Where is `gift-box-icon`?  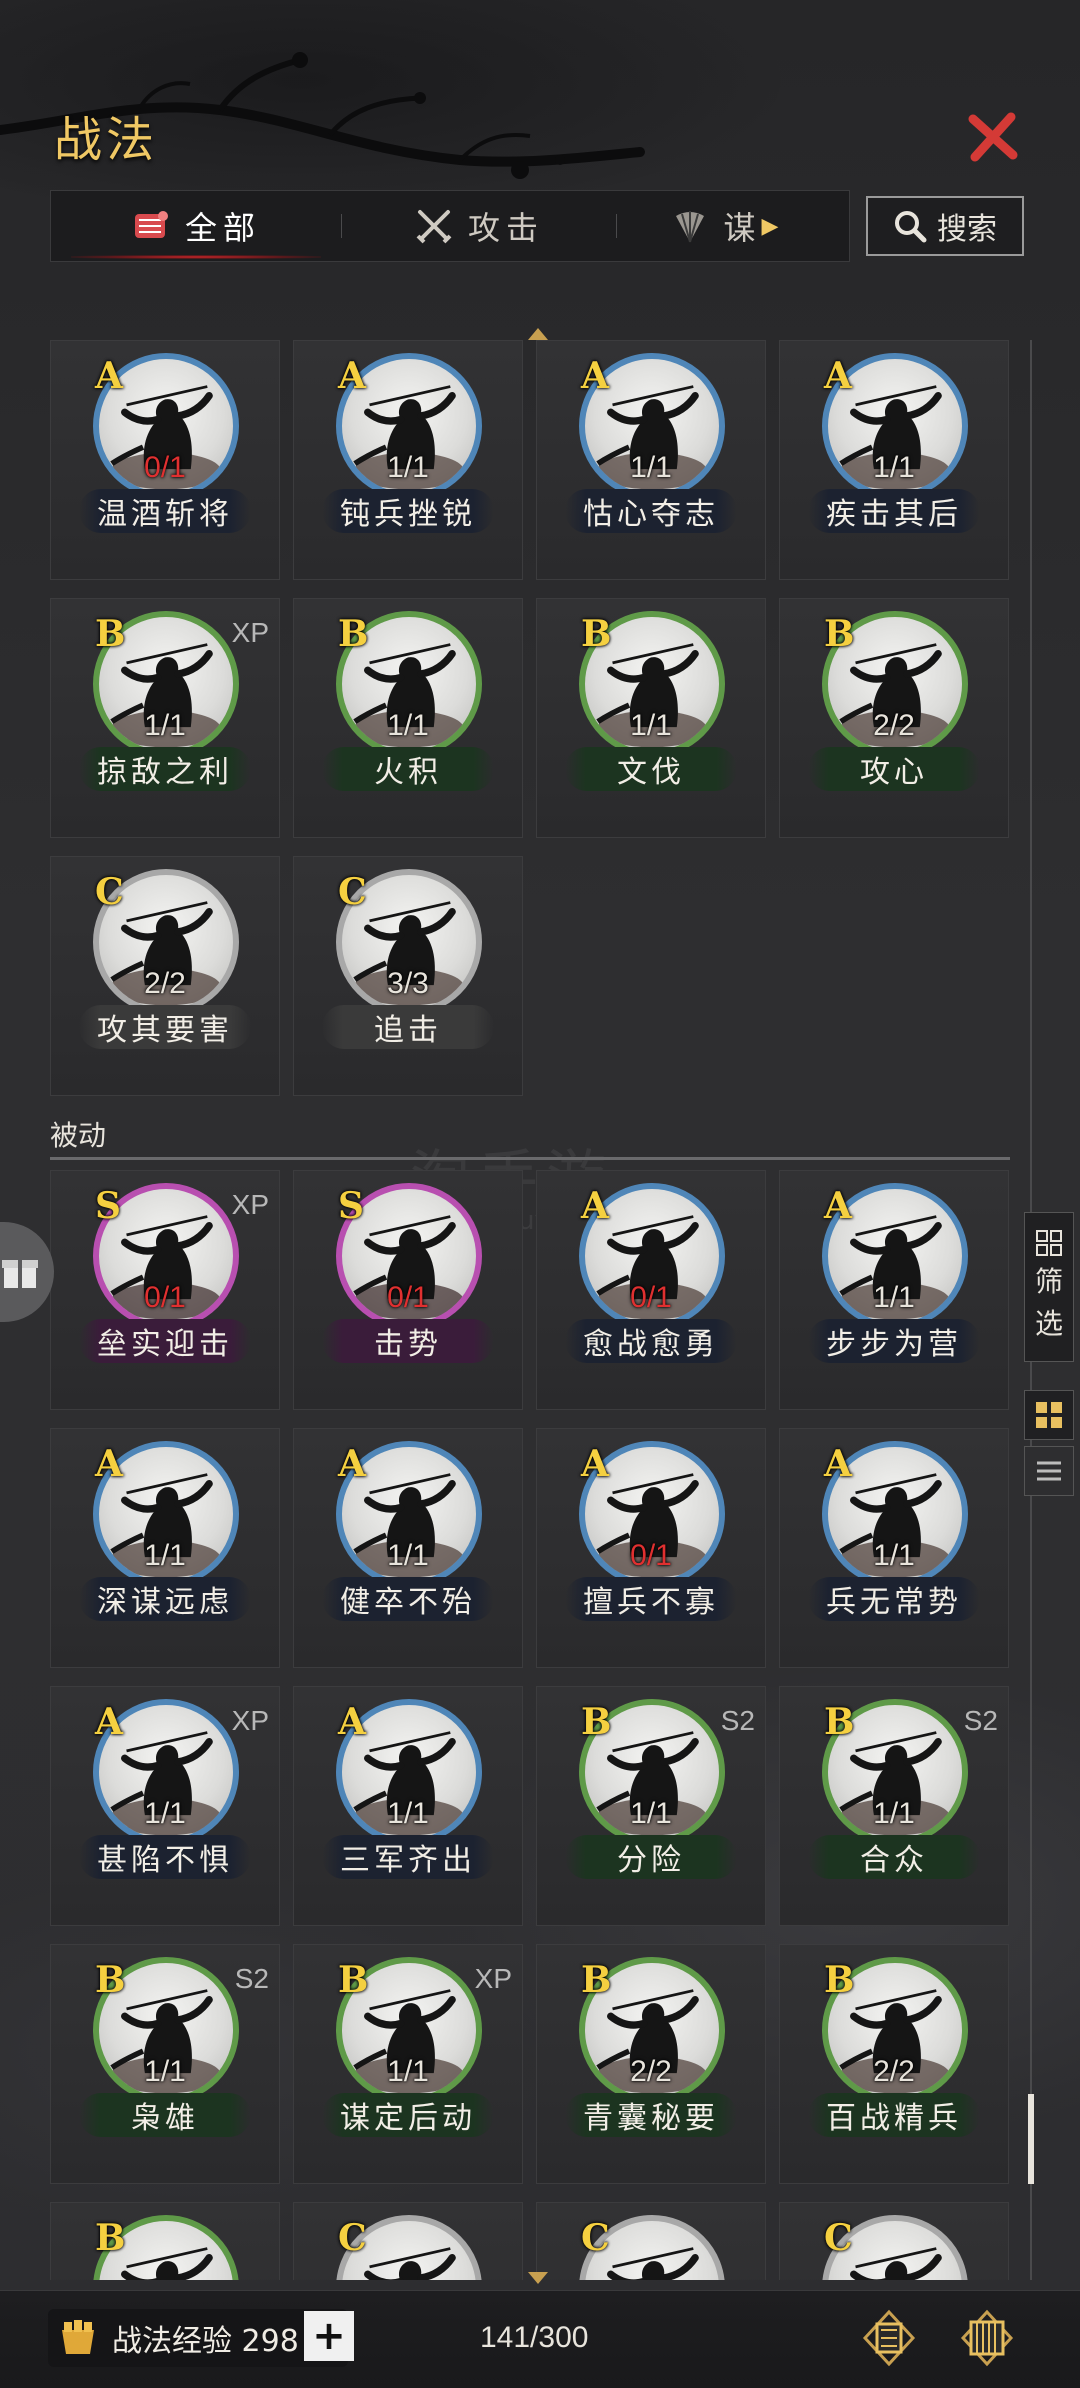
gift-box-icon is located at coordinates (20, 1274).